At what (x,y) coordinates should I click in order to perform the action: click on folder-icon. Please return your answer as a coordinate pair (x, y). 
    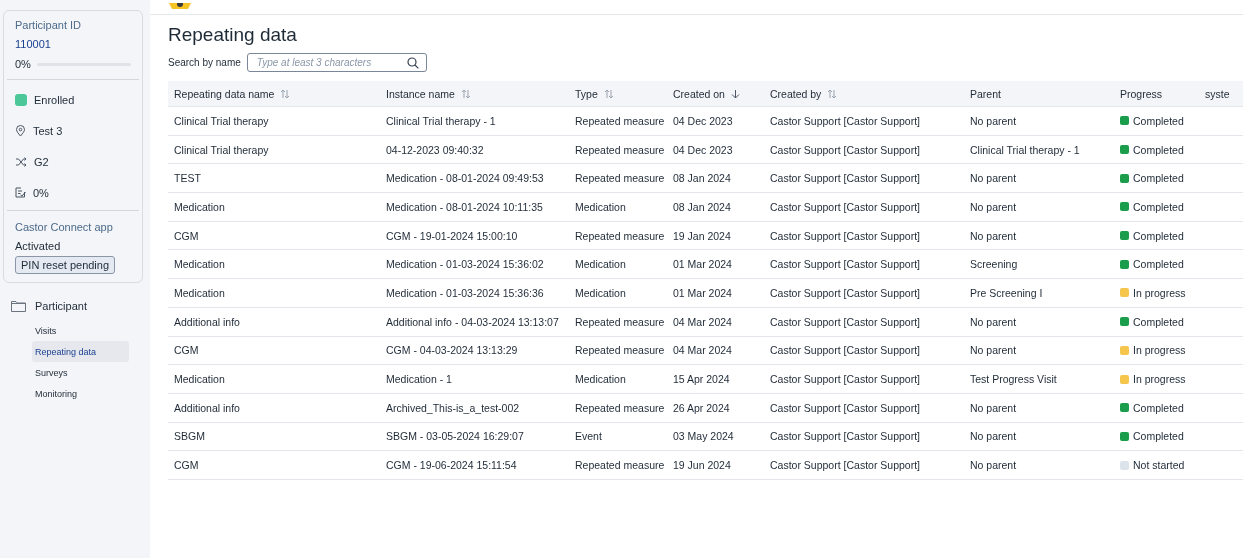
    Looking at the image, I should click on (18, 306).